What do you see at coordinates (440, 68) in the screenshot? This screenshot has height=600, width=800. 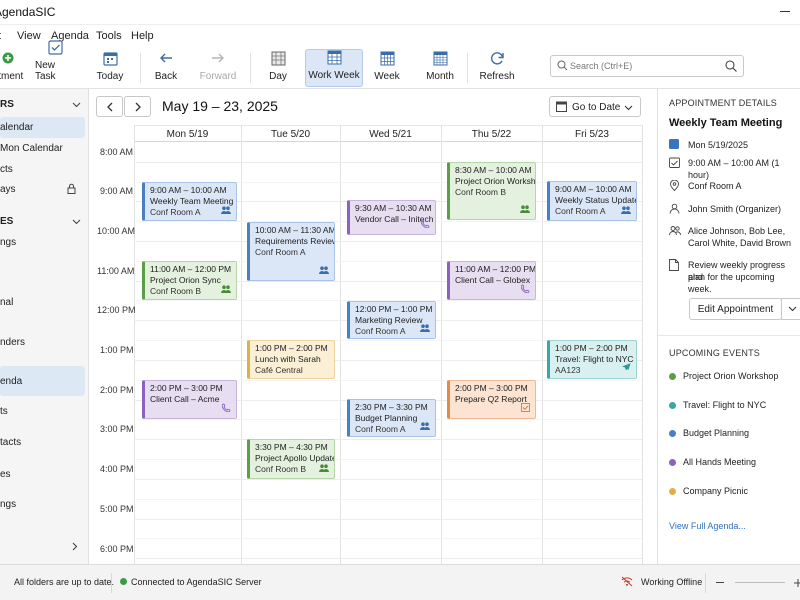 I see `month-view-button: Month` at bounding box center [440, 68].